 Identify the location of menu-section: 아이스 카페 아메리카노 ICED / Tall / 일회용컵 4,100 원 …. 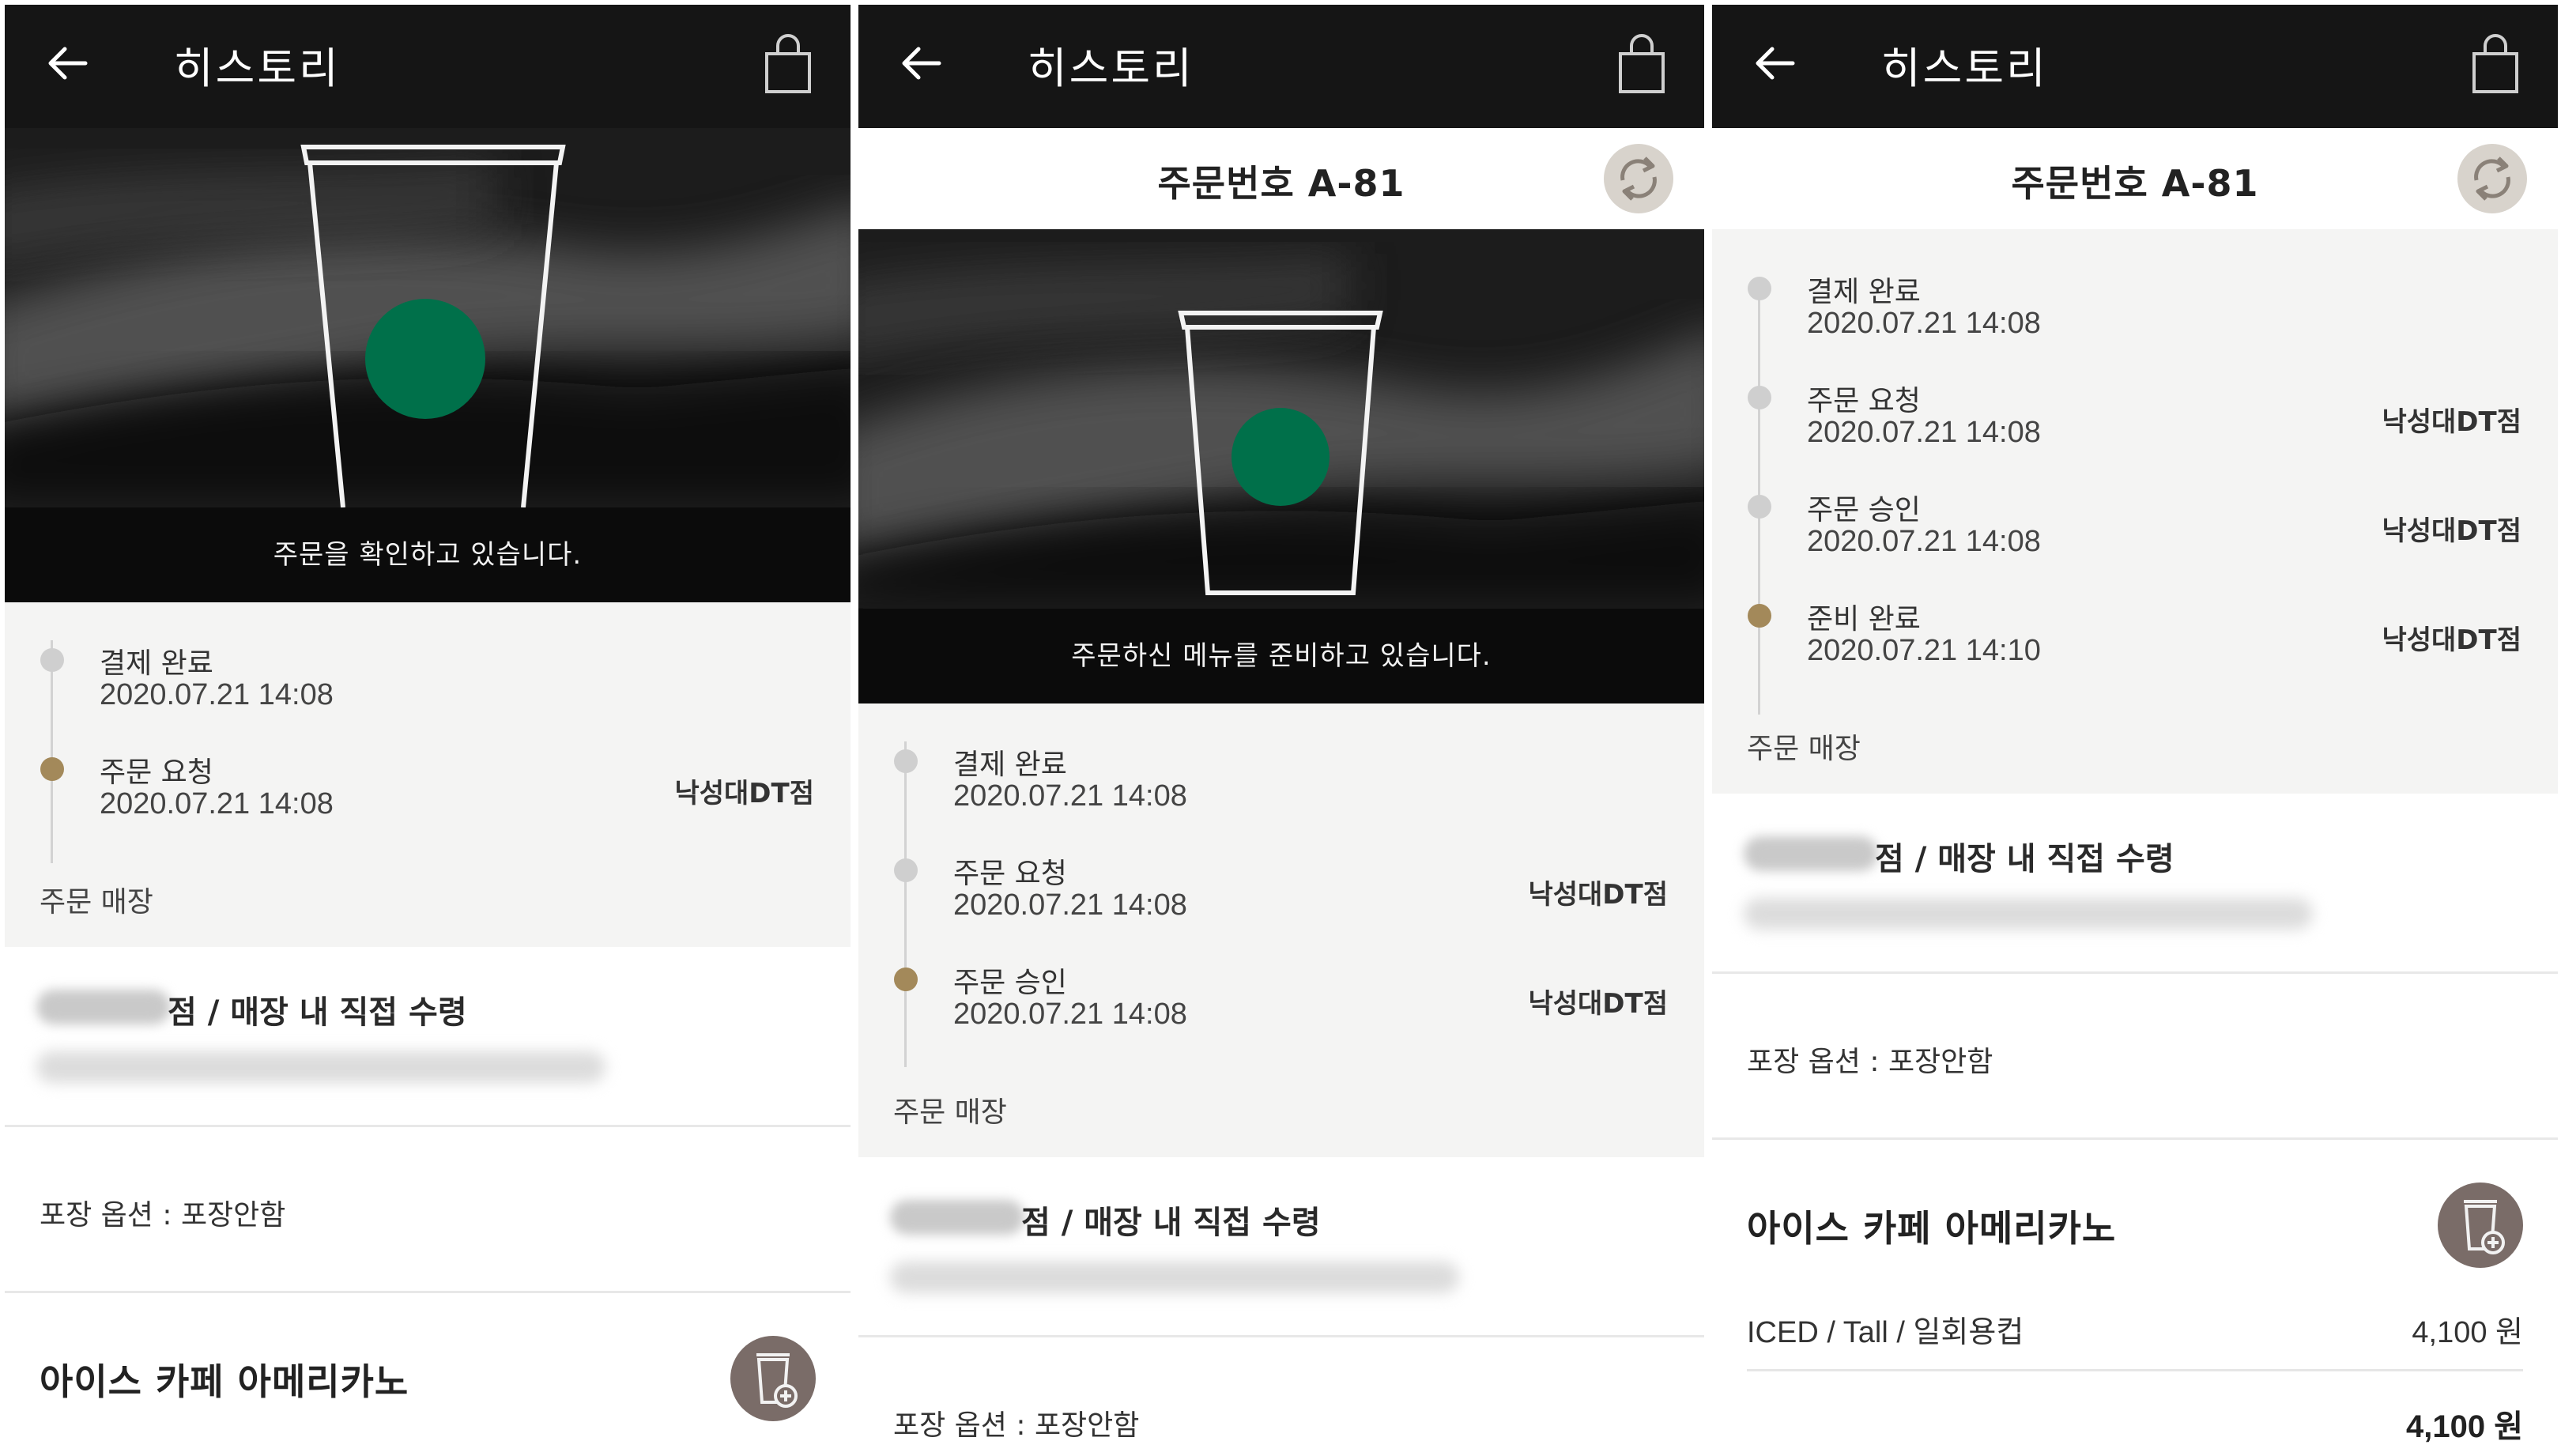
(2135, 1298).